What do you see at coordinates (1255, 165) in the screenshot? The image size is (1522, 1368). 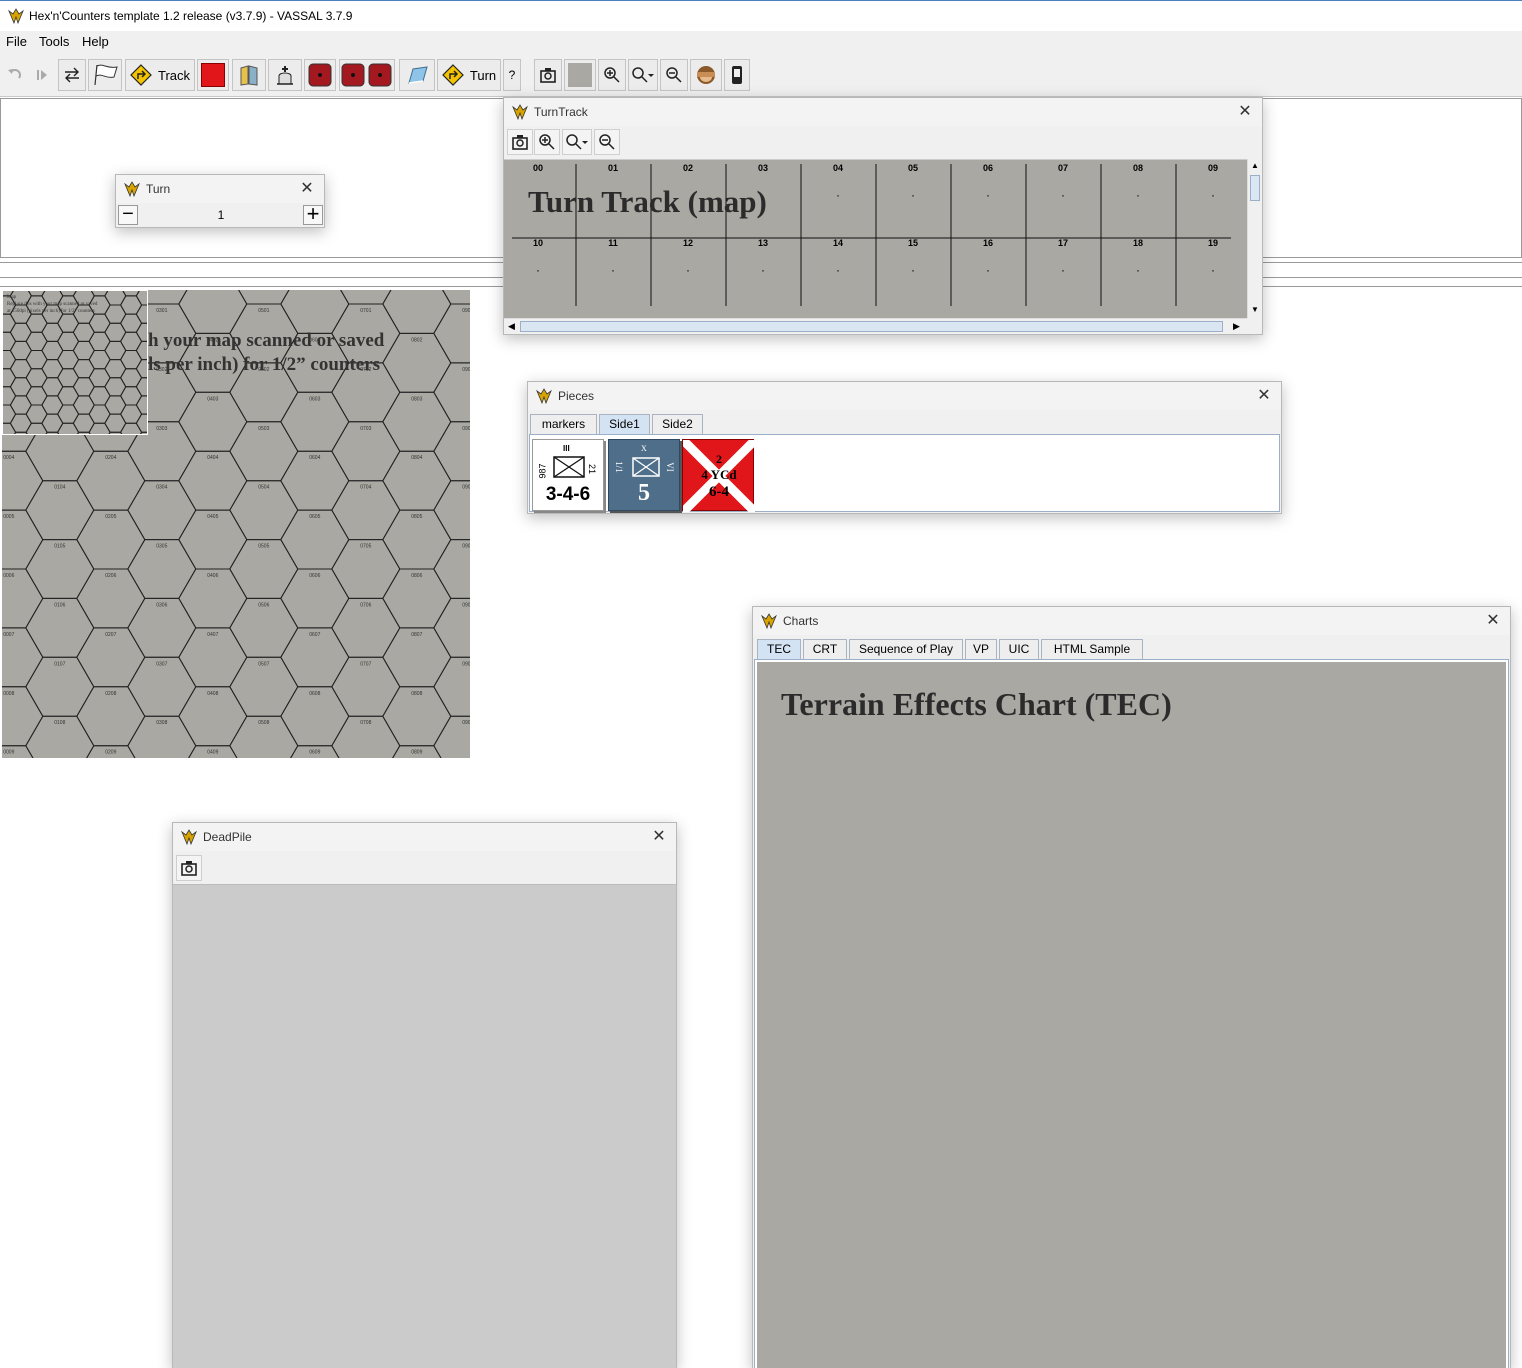 I see `scroll-up-icon: ▲` at bounding box center [1255, 165].